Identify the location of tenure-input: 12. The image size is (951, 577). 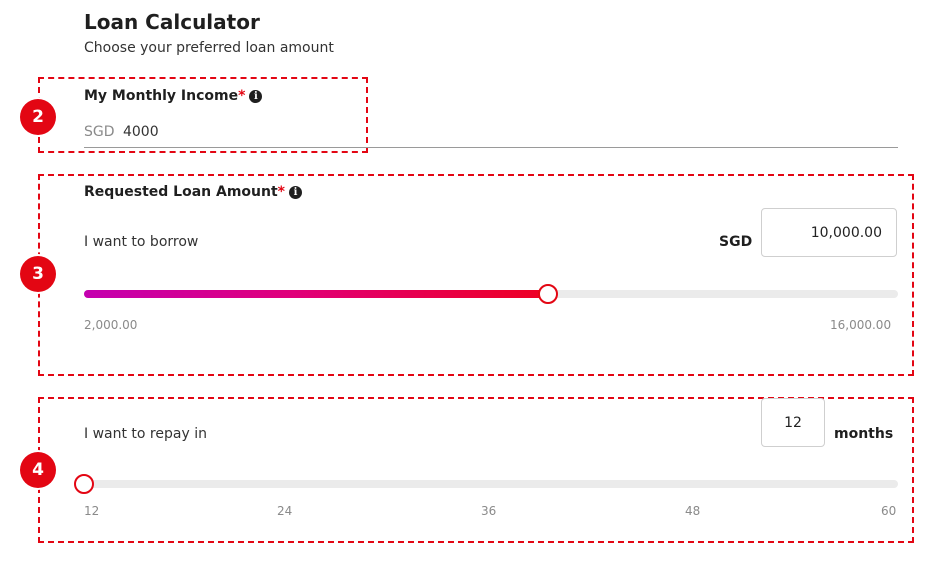
(793, 422).